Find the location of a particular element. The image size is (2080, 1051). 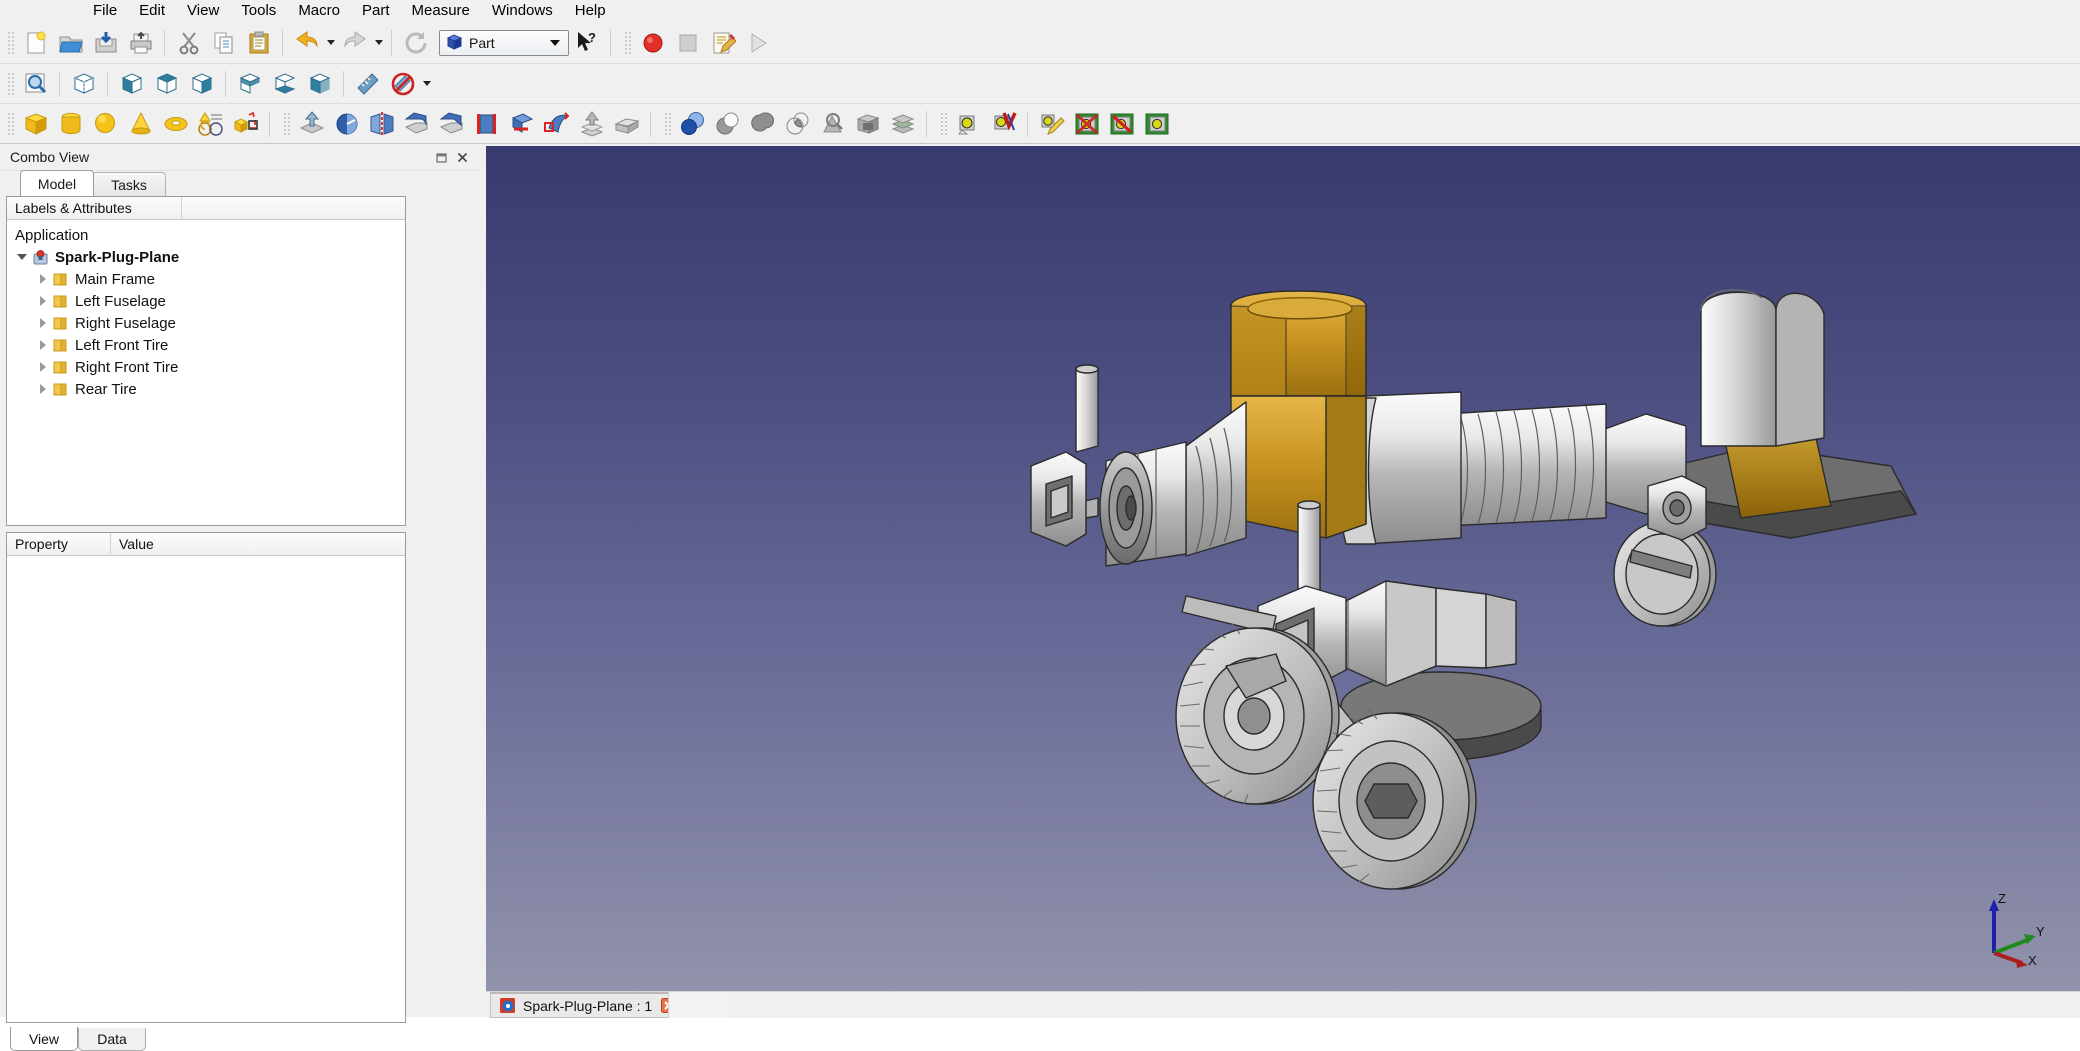

part-torus-button is located at coordinates (175, 123).